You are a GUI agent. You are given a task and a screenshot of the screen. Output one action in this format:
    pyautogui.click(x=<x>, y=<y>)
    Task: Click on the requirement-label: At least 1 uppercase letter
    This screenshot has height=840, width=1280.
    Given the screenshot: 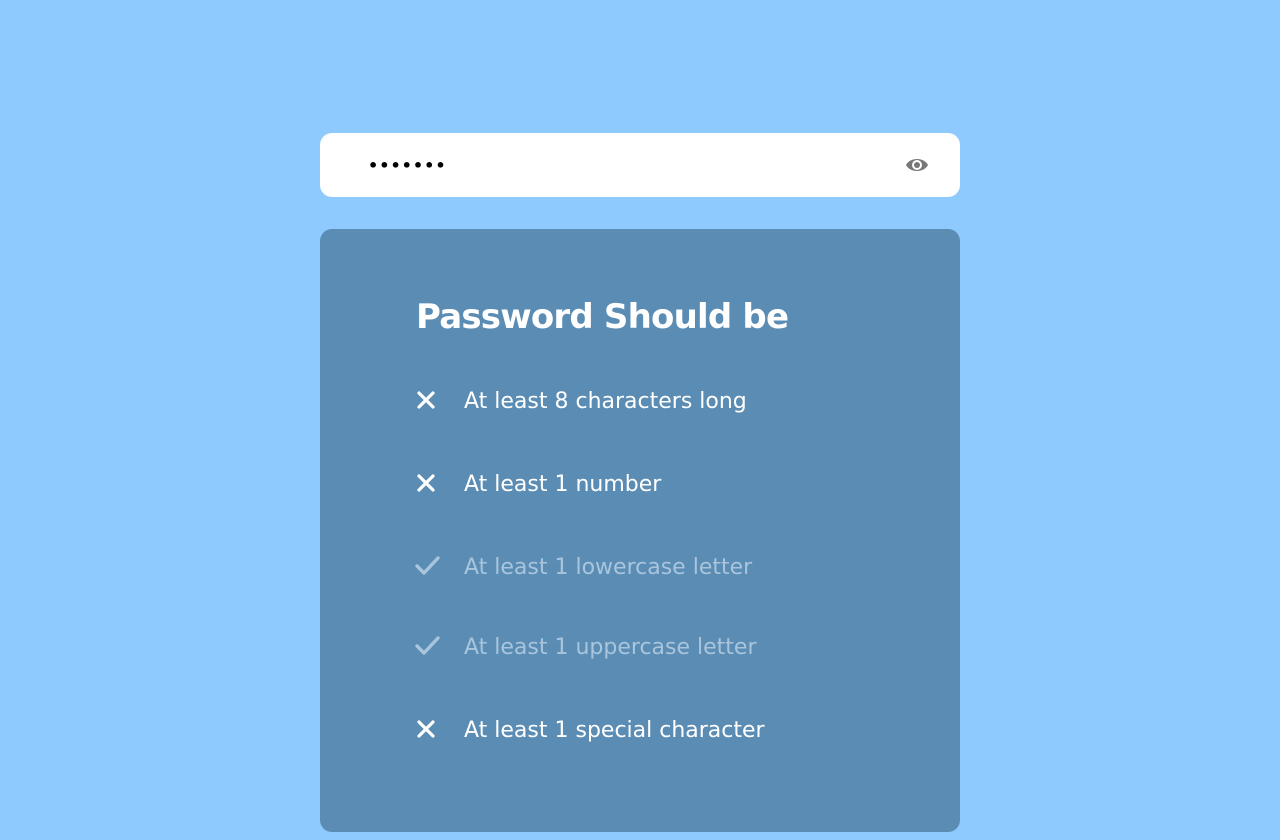 What is the action you would take?
    pyautogui.click(x=610, y=647)
    